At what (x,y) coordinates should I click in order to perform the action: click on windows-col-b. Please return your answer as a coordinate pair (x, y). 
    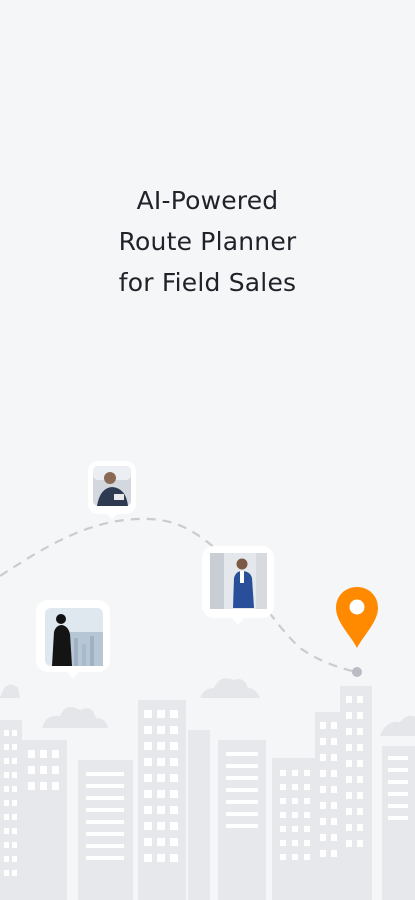
    Looking at the image, I should click on (43, 770).